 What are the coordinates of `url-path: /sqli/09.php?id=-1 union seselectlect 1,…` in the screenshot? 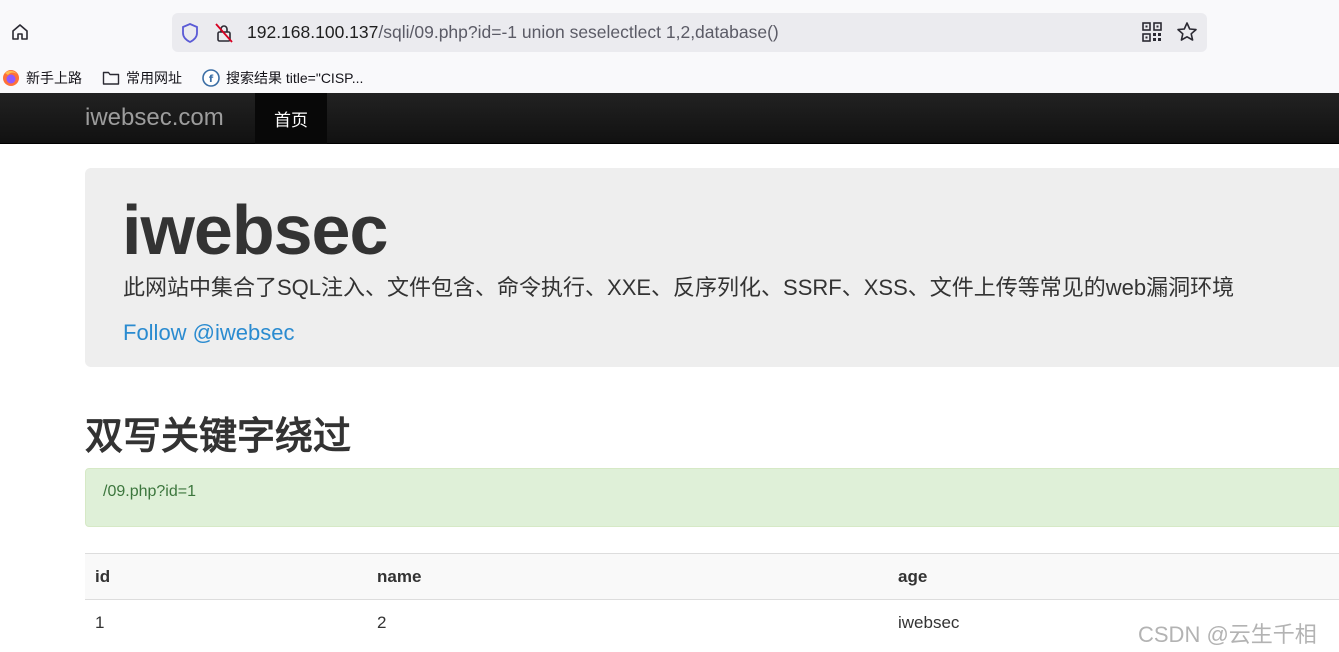 It's located at (578, 32).